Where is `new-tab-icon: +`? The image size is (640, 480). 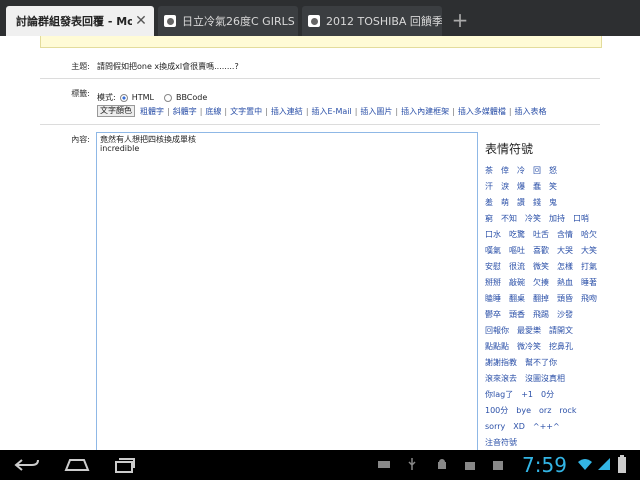 new-tab-icon: + is located at coordinates (460, 21).